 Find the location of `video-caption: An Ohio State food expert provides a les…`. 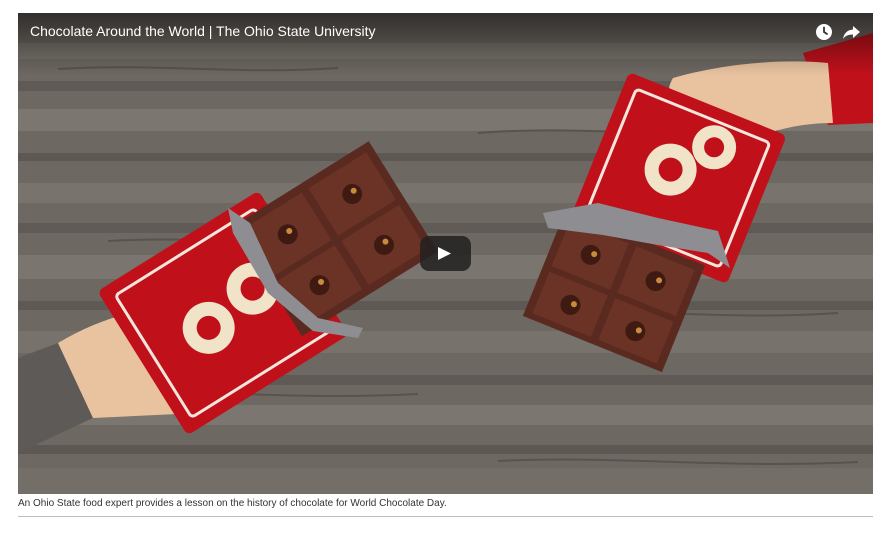

video-caption: An Ohio State food expert provides a les… is located at coordinates (232, 503).